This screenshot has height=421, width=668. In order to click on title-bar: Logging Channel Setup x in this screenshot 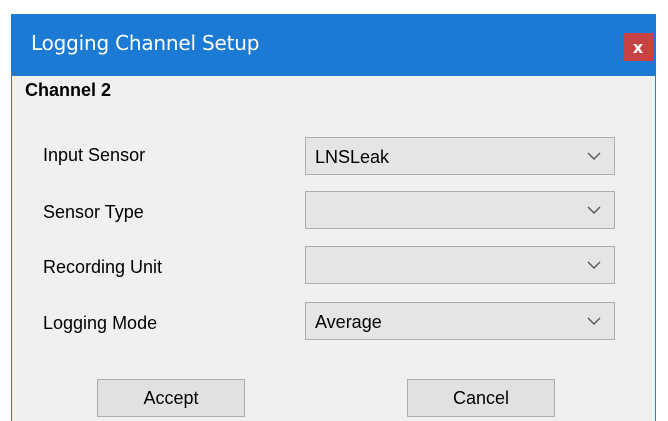, I will do `click(333, 45)`.